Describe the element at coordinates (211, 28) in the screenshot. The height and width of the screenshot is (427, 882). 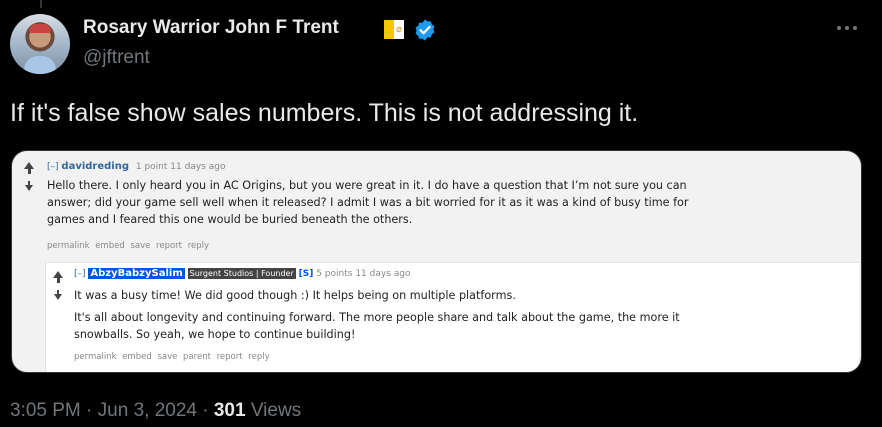
I see `display-name: Rosary Warrior John F Trent` at that location.